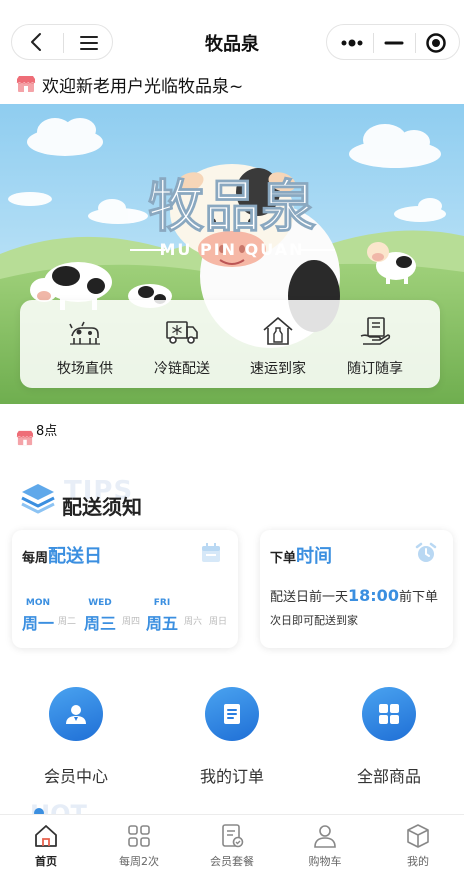  Describe the element at coordinates (217, 622) in the screenshot. I see `day-sun: 周日` at that location.